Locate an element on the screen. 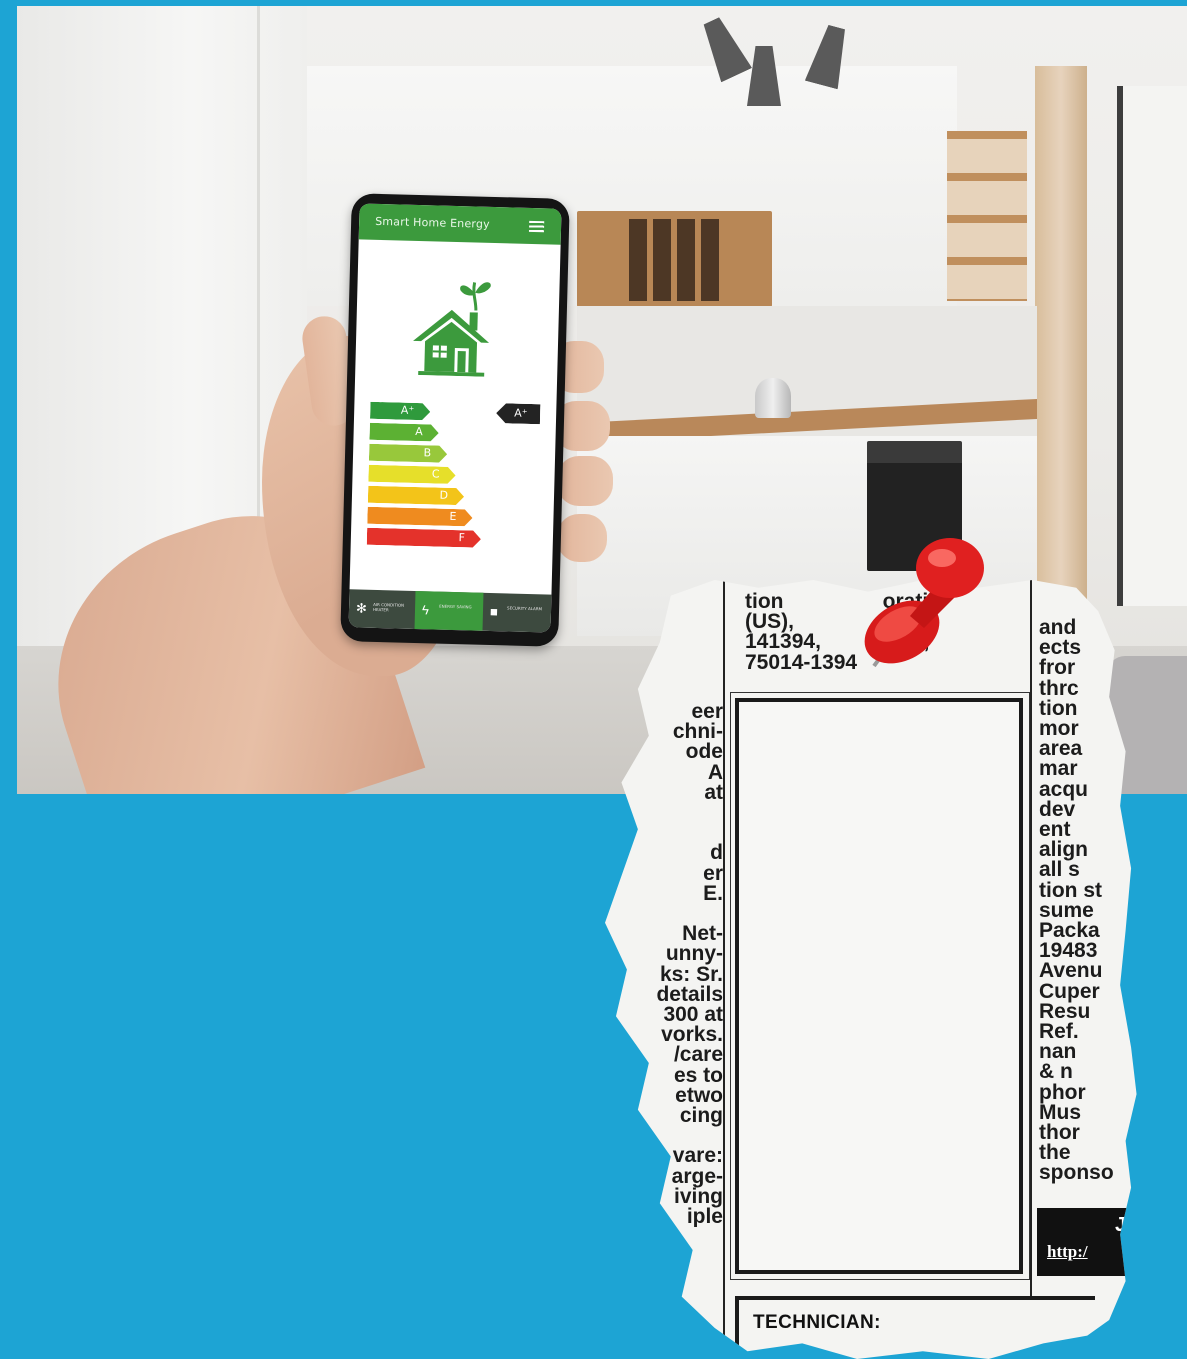 The height and width of the screenshot is (1359, 1187). lightning-icon: ϟ is located at coordinates (425, 610).